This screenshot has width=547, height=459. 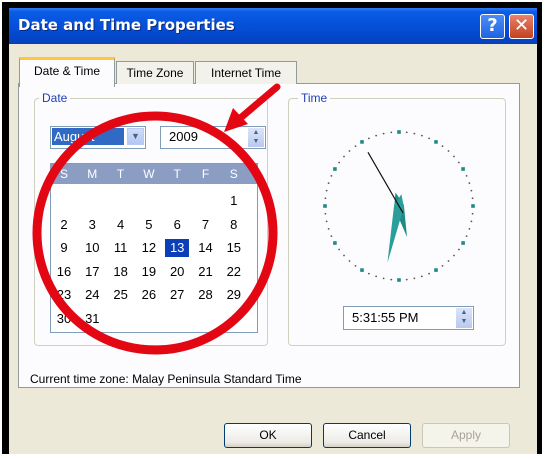 I want to click on tab-date-time: Date & Time, so click(x=67, y=72).